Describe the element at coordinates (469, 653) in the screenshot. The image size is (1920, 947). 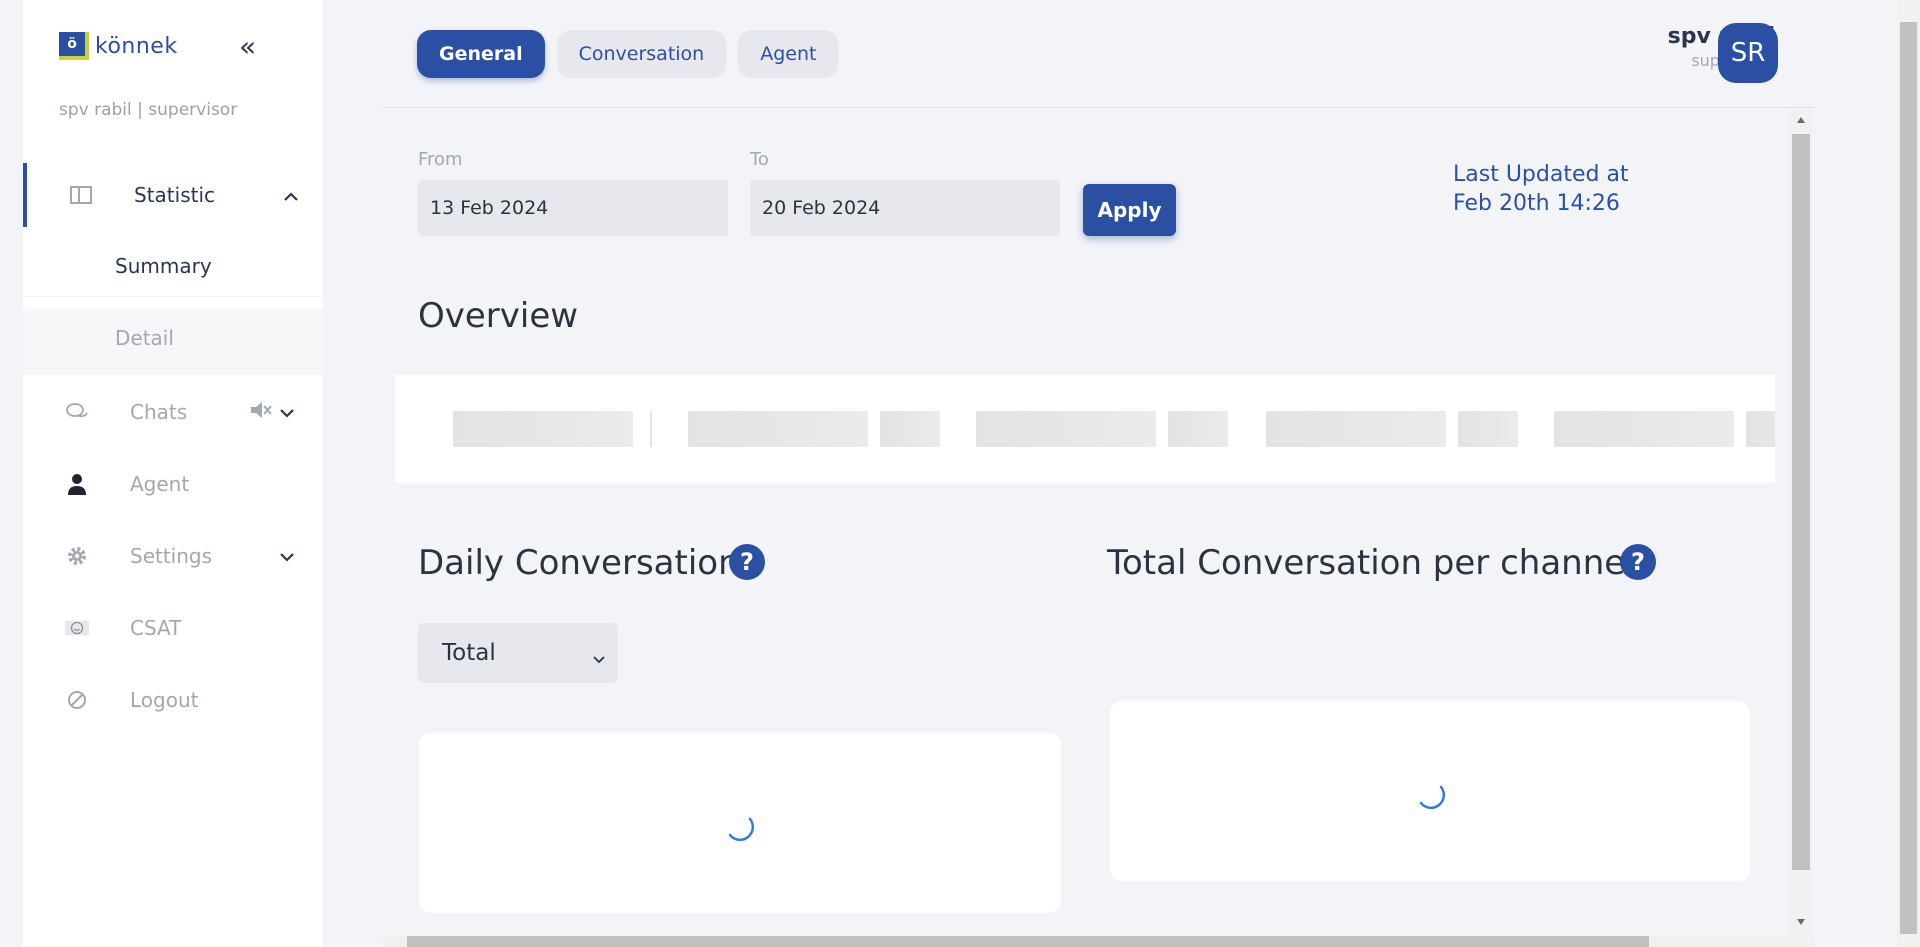
I see `select-value: Total` at that location.